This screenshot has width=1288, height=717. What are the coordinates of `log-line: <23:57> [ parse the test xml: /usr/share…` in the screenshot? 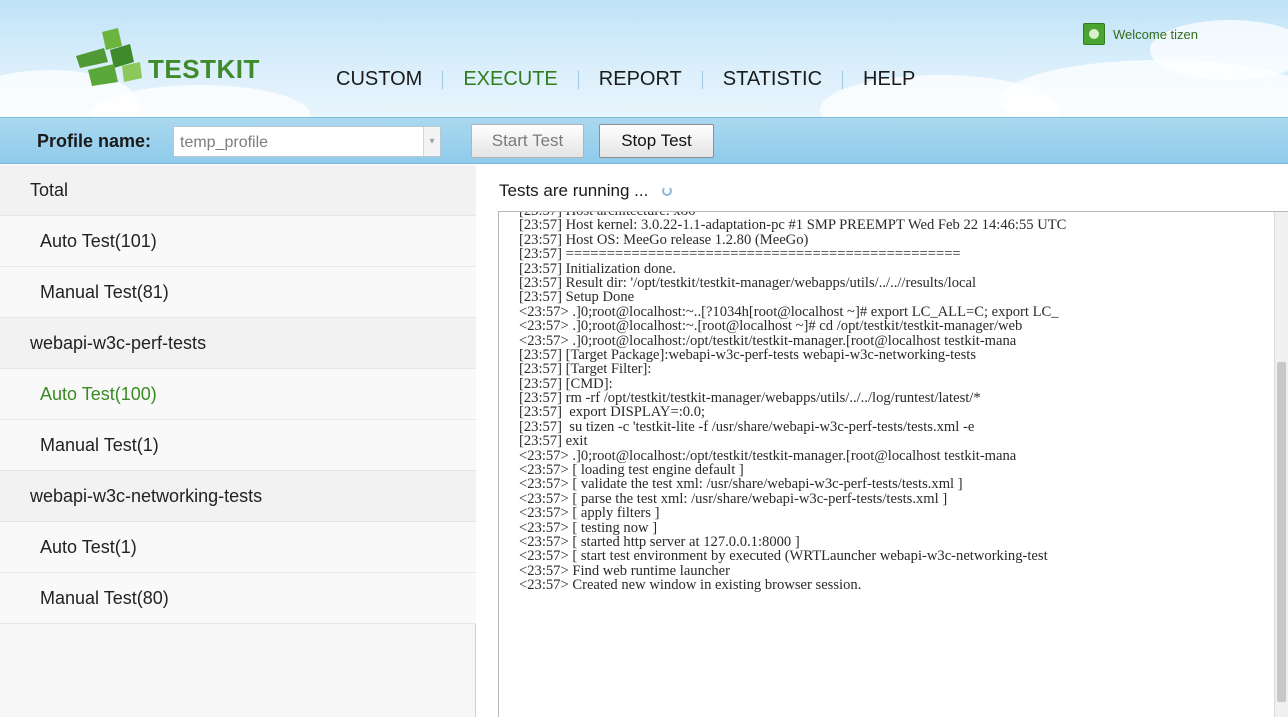 It's located at (733, 499).